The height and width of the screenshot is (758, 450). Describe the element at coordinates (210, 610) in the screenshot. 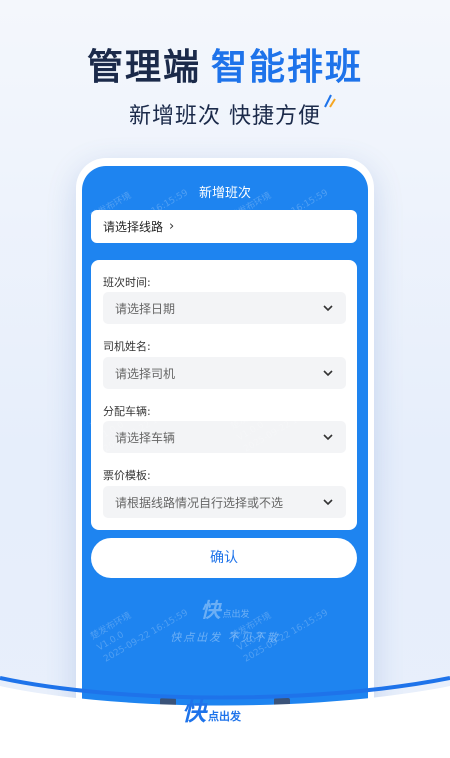

I see `brand-logo: 快` at that location.